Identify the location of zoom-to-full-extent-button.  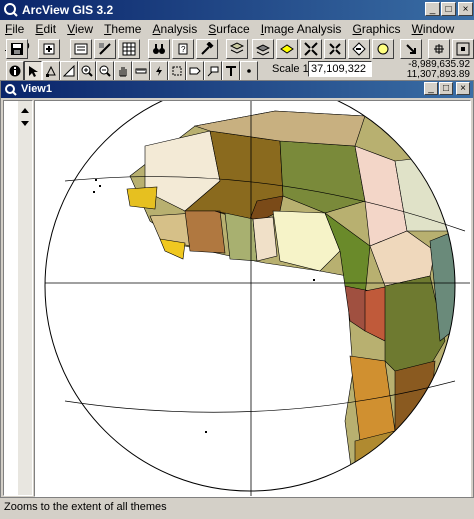
(237, 49).